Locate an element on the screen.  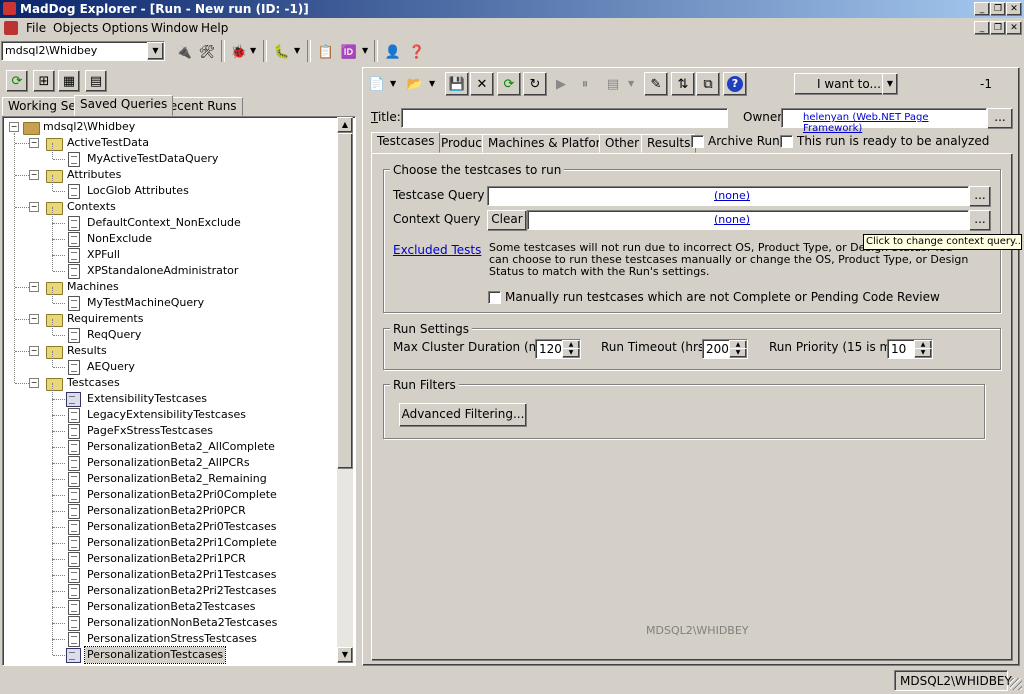
timeout-spinner: 200 ▲ ▼ is located at coordinates (725, 349).